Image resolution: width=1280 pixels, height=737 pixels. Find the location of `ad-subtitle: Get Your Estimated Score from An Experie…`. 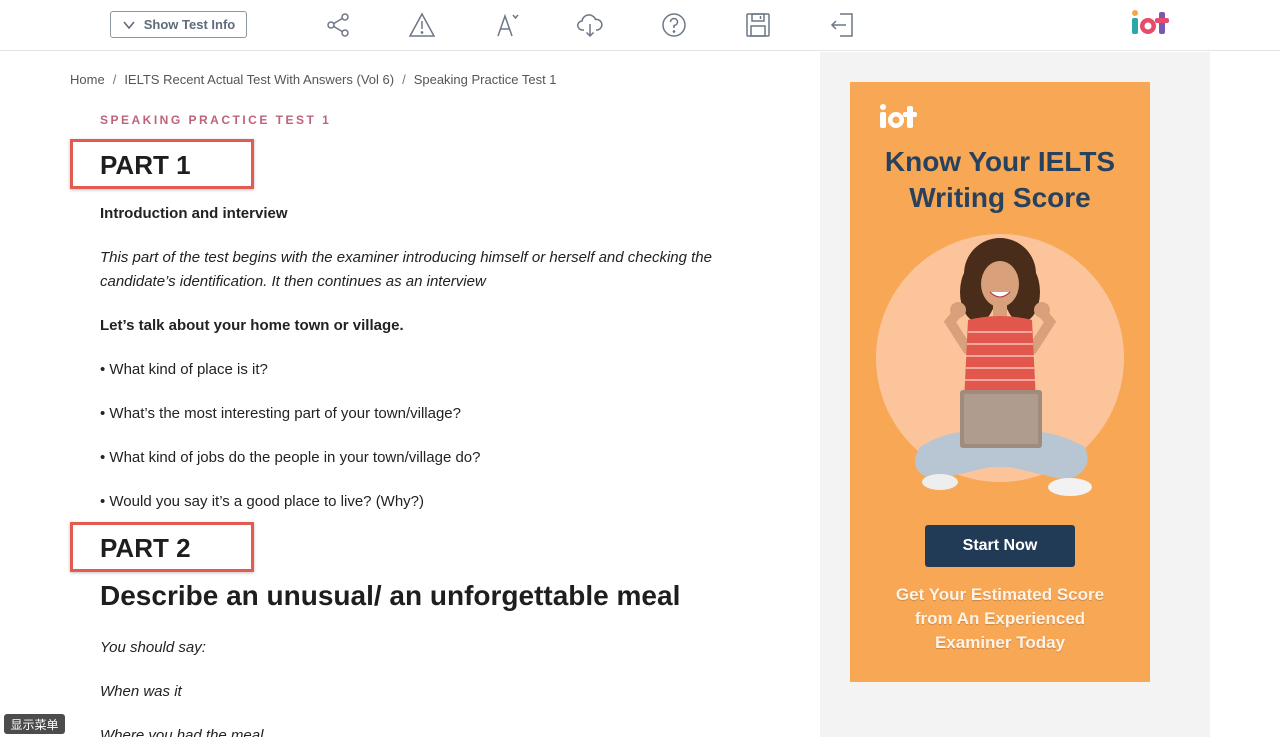

ad-subtitle: Get Your Estimated Score from An Experie… is located at coordinates (1000, 619).